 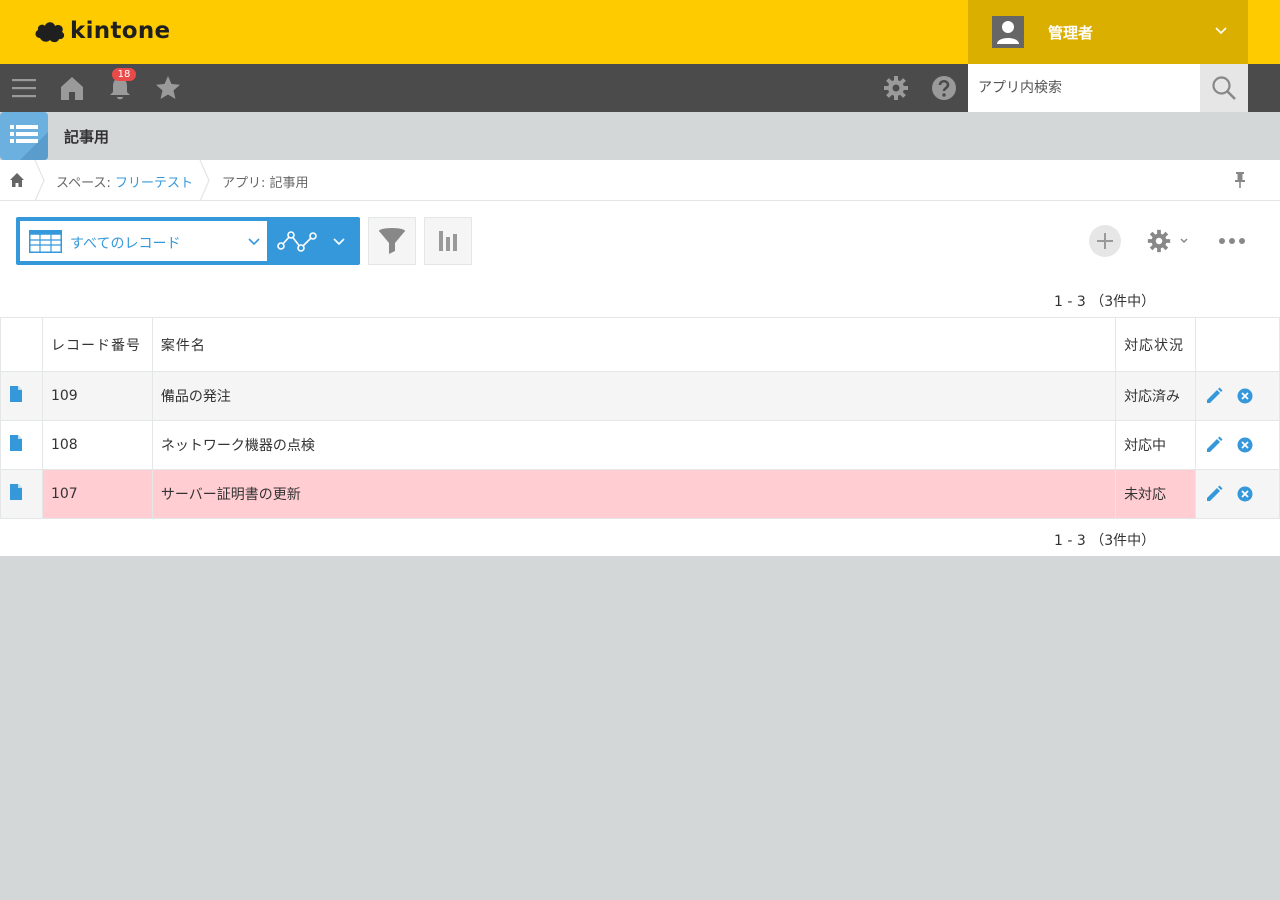 What do you see at coordinates (634, 494) in the screenshot?
I see `record-name: サーバー証明書の更新` at bounding box center [634, 494].